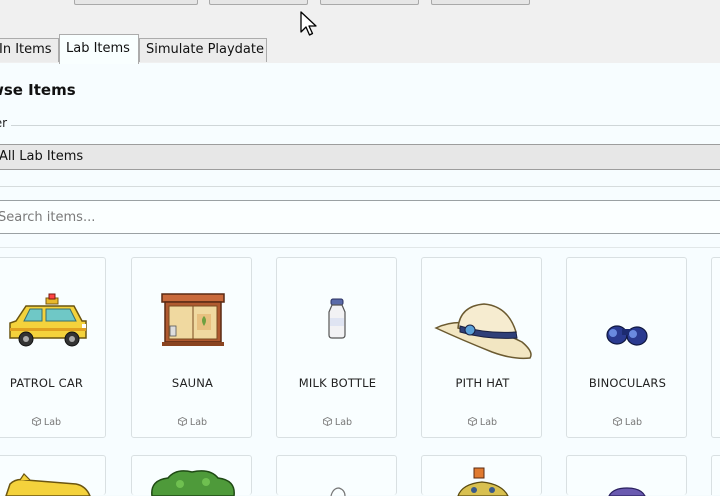  I want to click on filter-label: ter, so click(6, 123).